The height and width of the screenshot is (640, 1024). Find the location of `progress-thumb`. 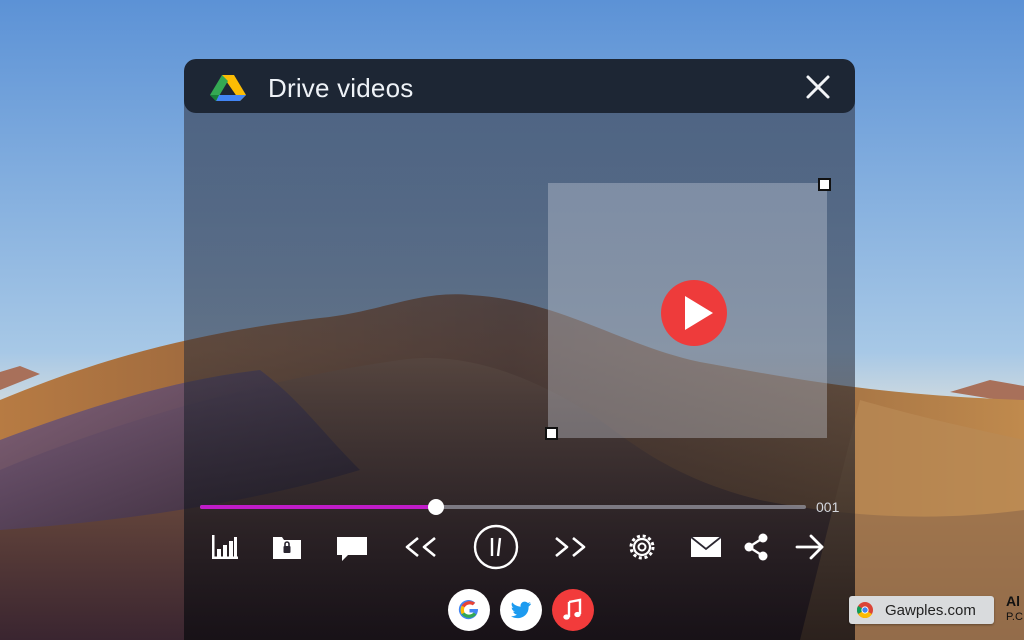

progress-thumb is located at coordinates (436, 507).